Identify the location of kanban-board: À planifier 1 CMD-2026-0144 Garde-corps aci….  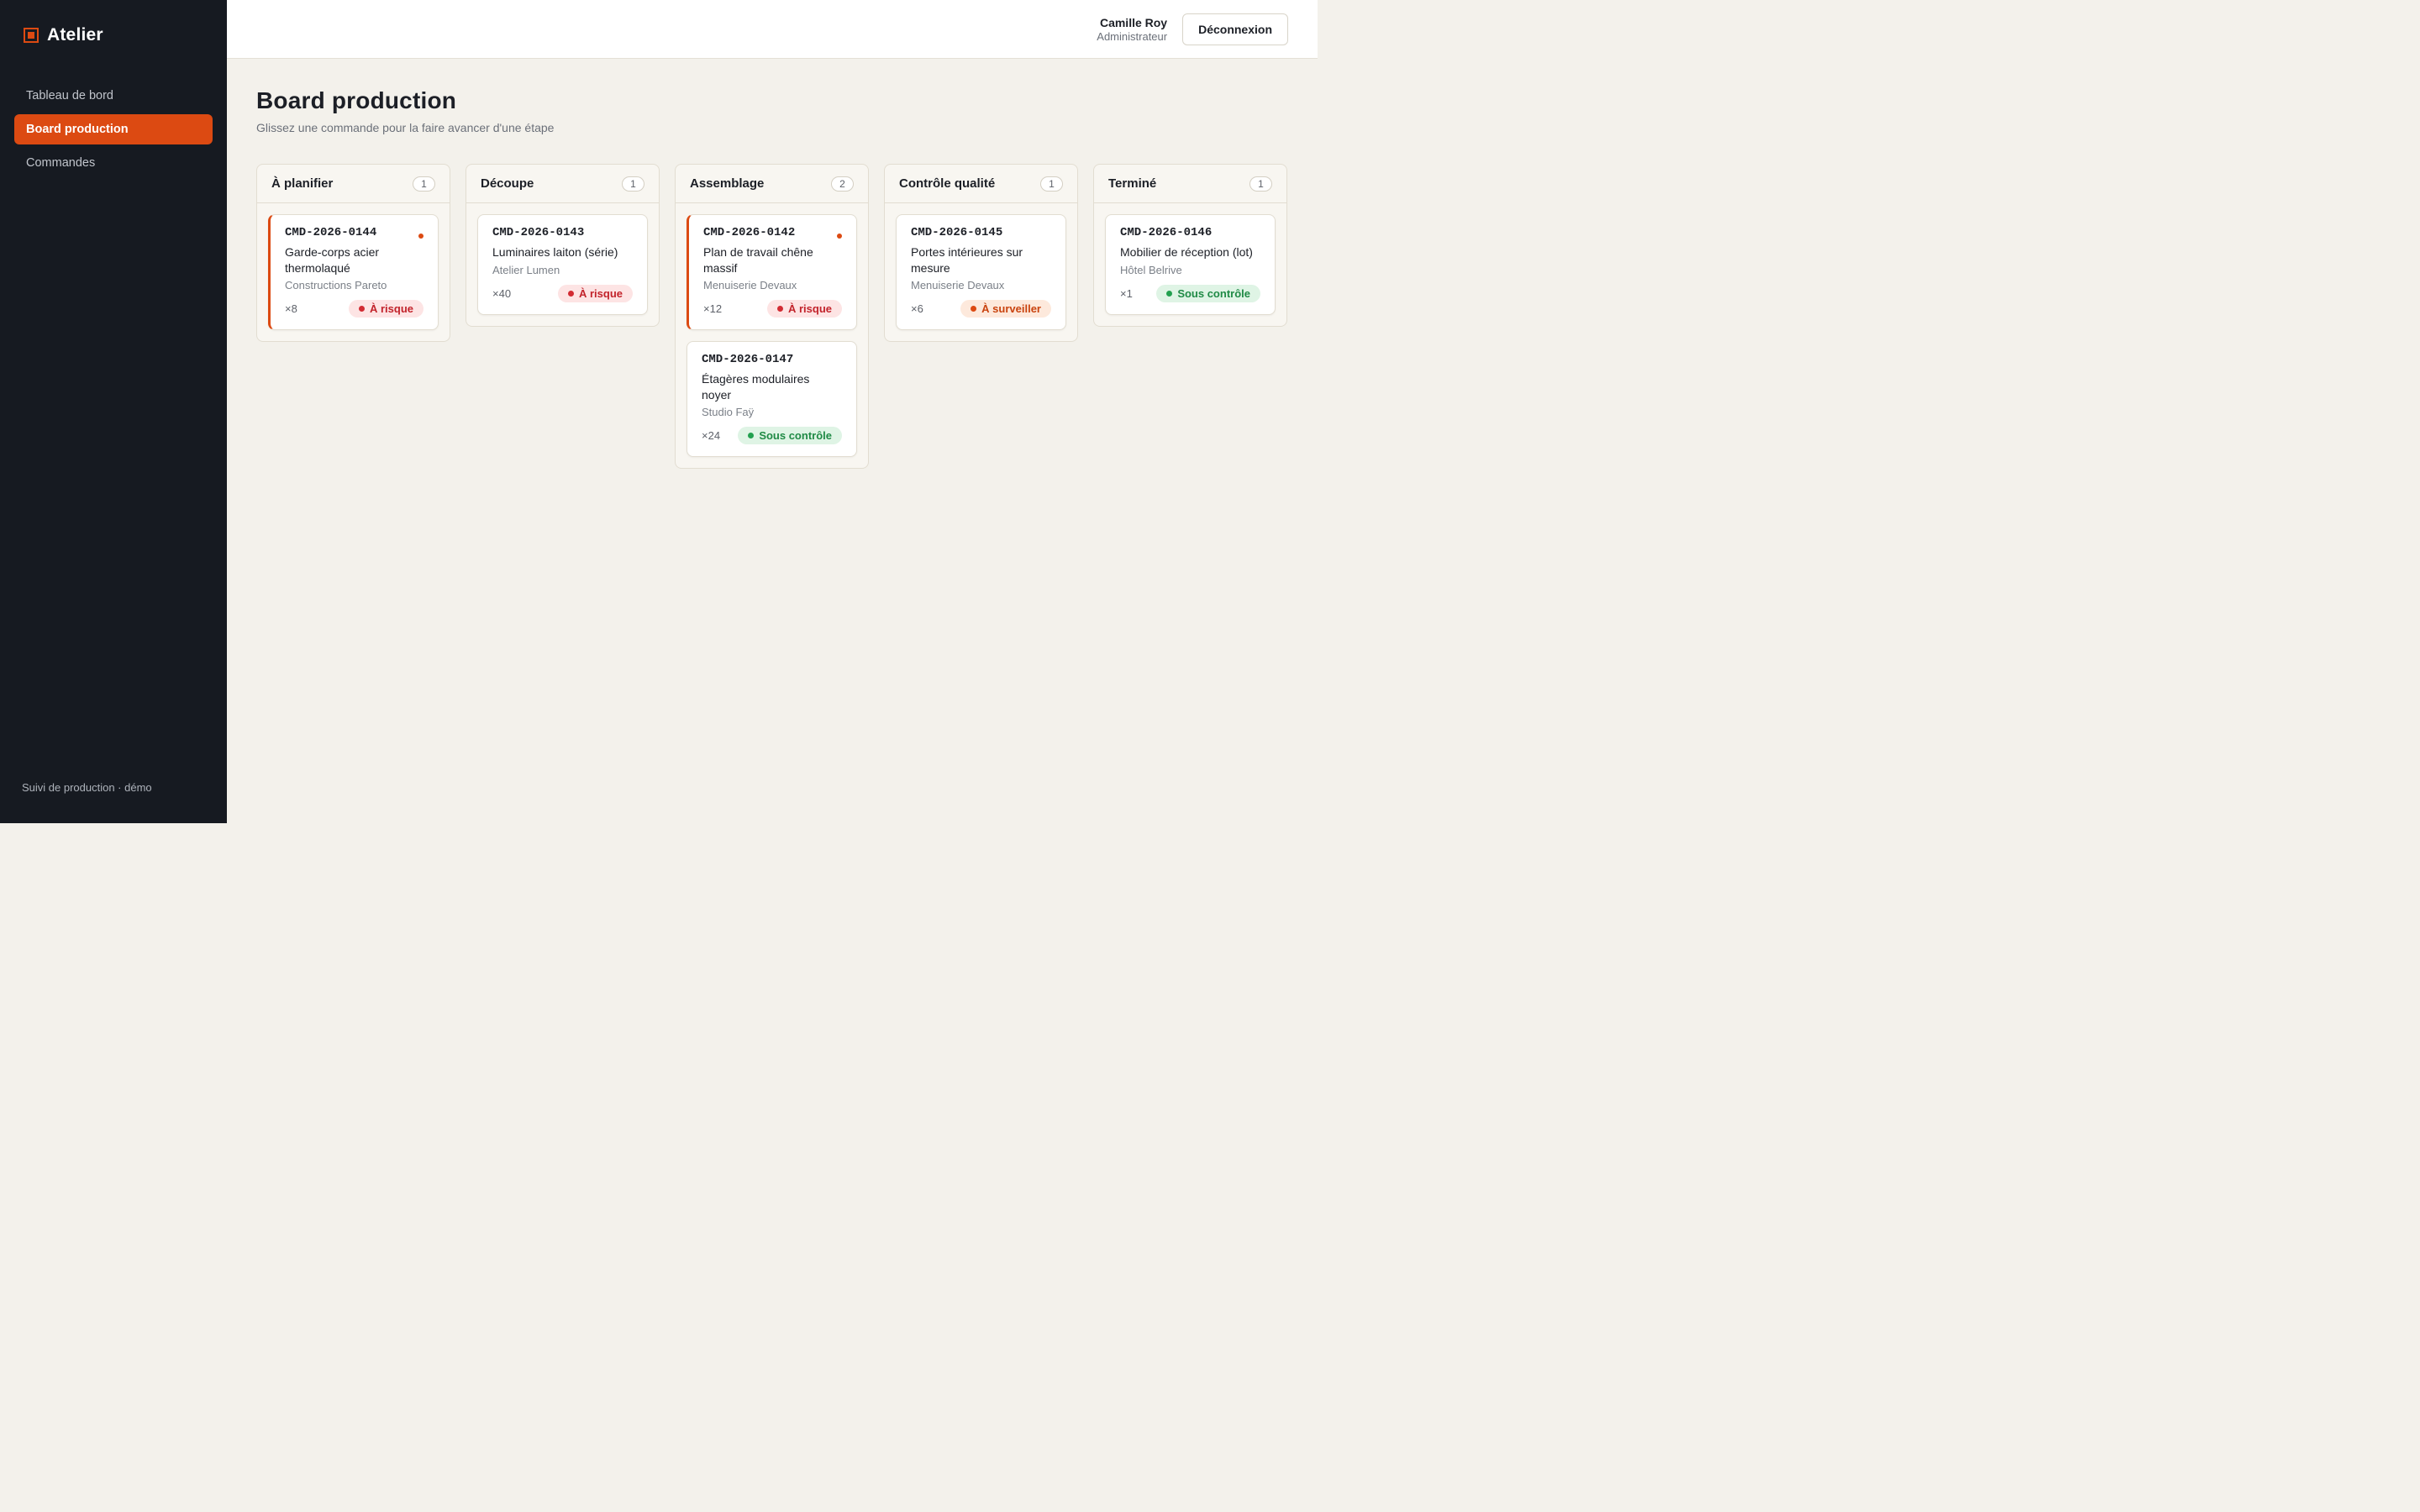
(771, 316).